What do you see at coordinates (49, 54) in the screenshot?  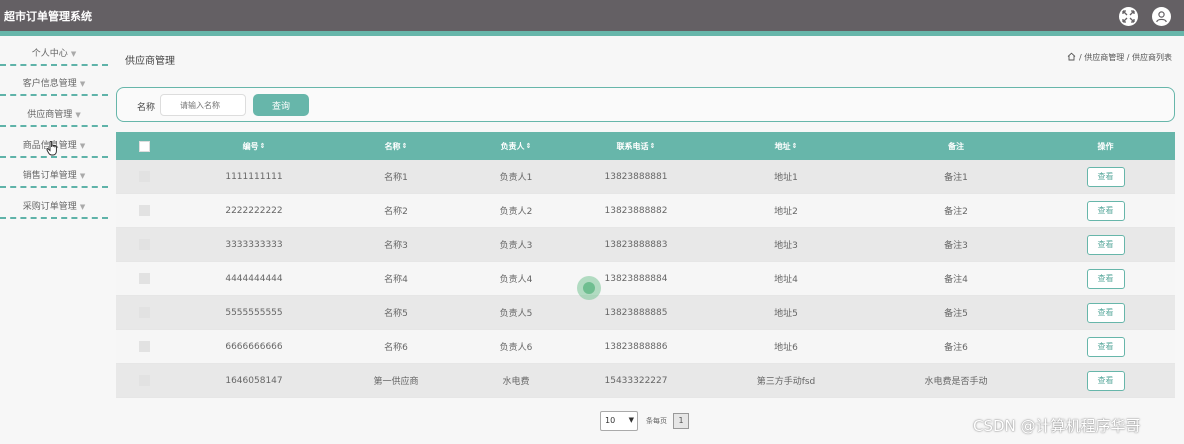 I see `sidebar-item-label: 个人中心` at bounding box center [49, 54].